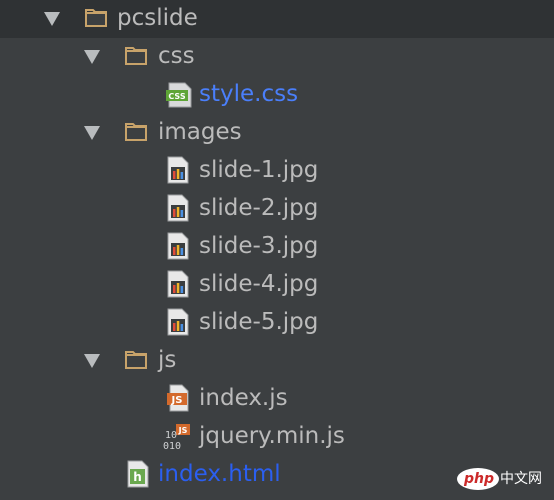  I want to click on js-file-icon: JS, so click(178, 398).